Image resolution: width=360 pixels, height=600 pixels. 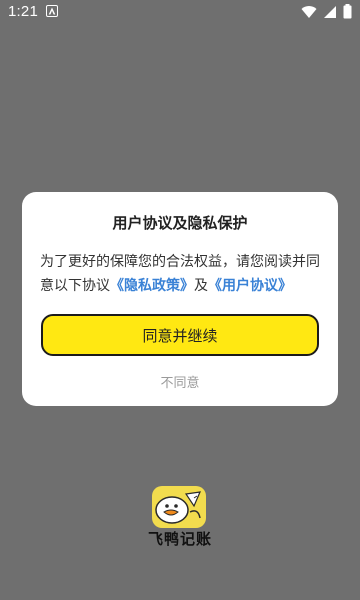 What do you see at coordinates (309, 11) in the screenshot?
I see `wifi-icon` at bounding box center [309, 11].